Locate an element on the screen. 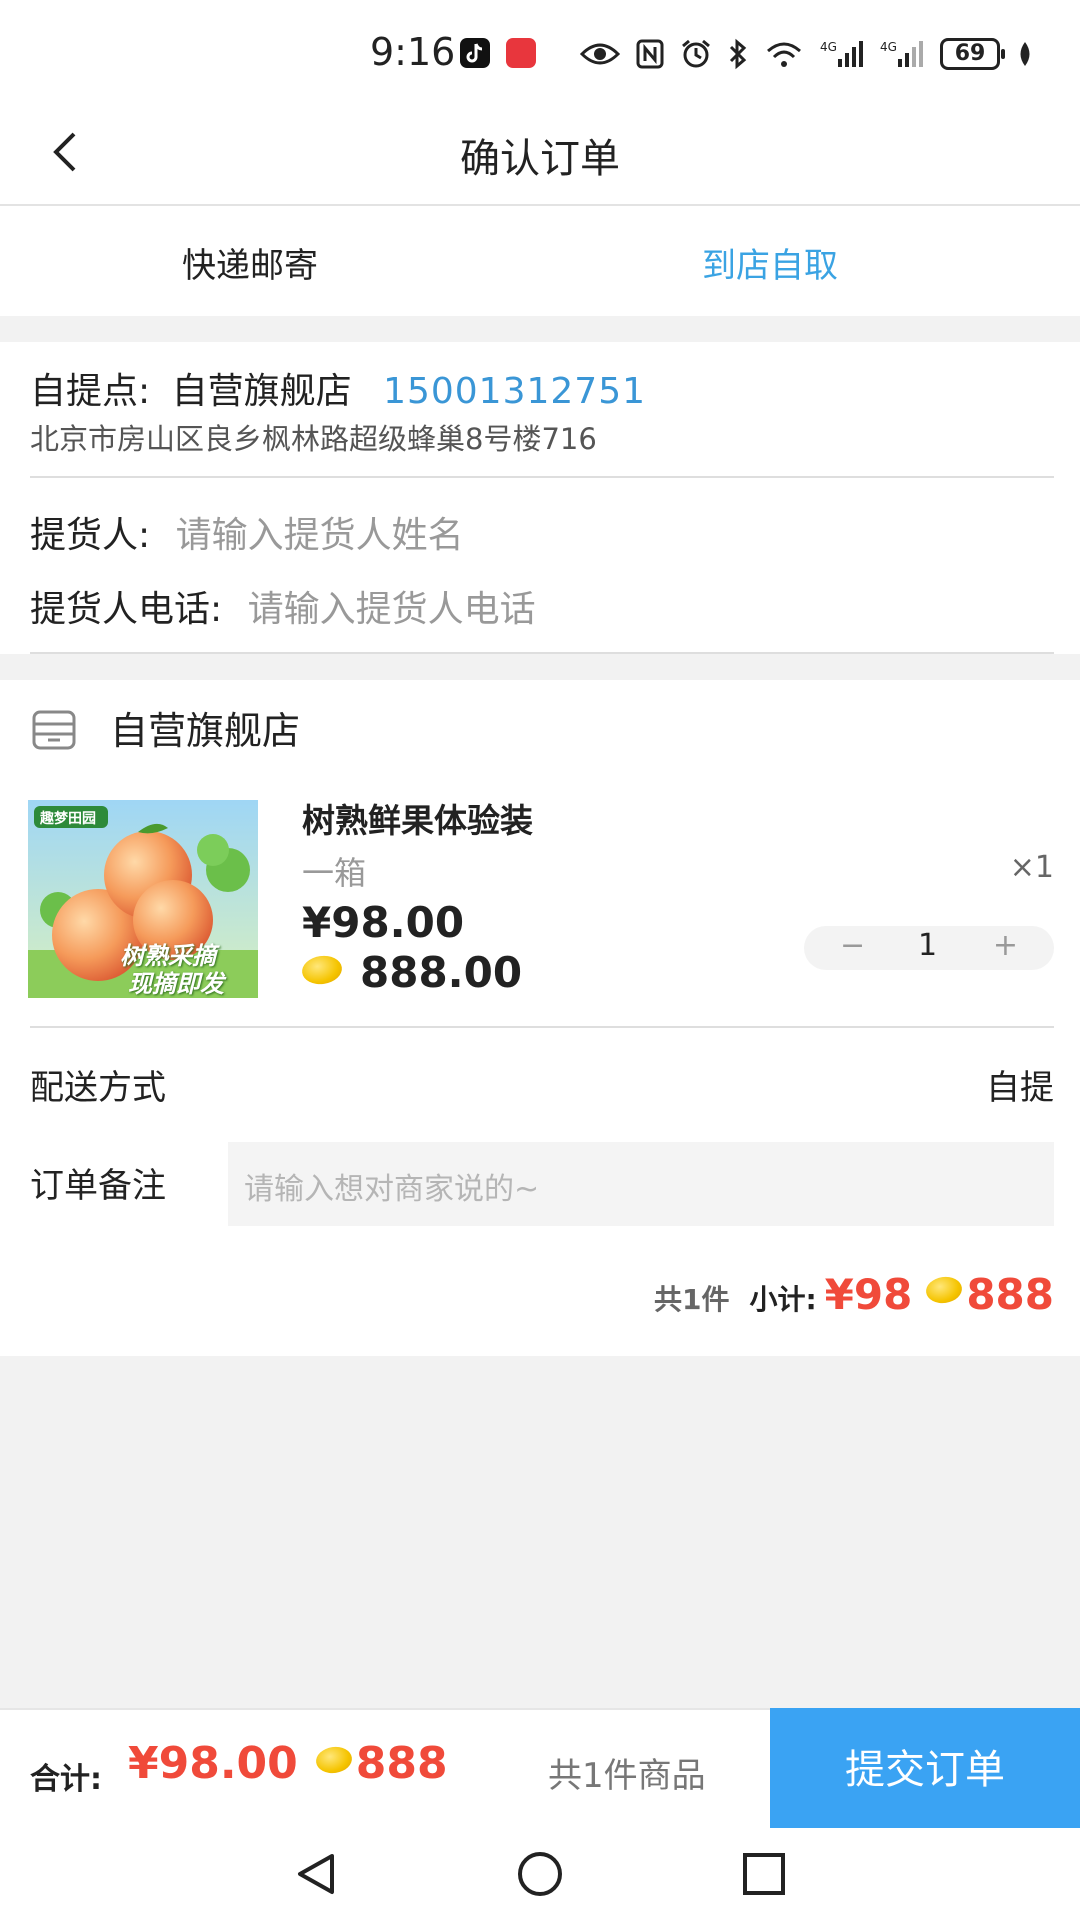 This screenshot has height=1920, width=1080. tab-express-shipping: 快递邮寄 is located at coordinates (250, 262).